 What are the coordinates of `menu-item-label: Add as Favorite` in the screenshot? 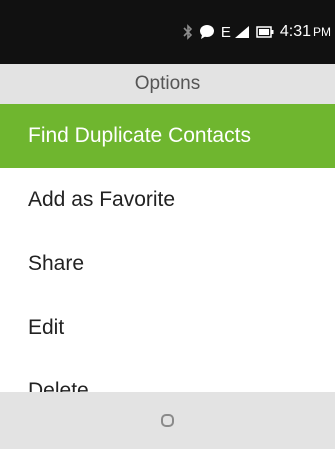 It's located at (102, 199).